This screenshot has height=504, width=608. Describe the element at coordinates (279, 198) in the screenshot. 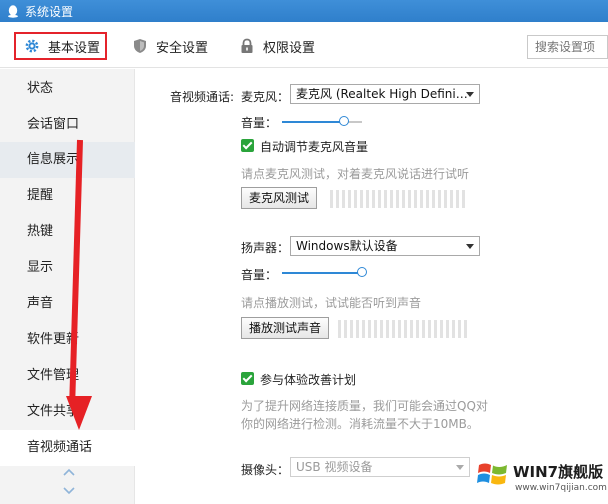

I see `mic-test-button: 麦克风测试` at that location.